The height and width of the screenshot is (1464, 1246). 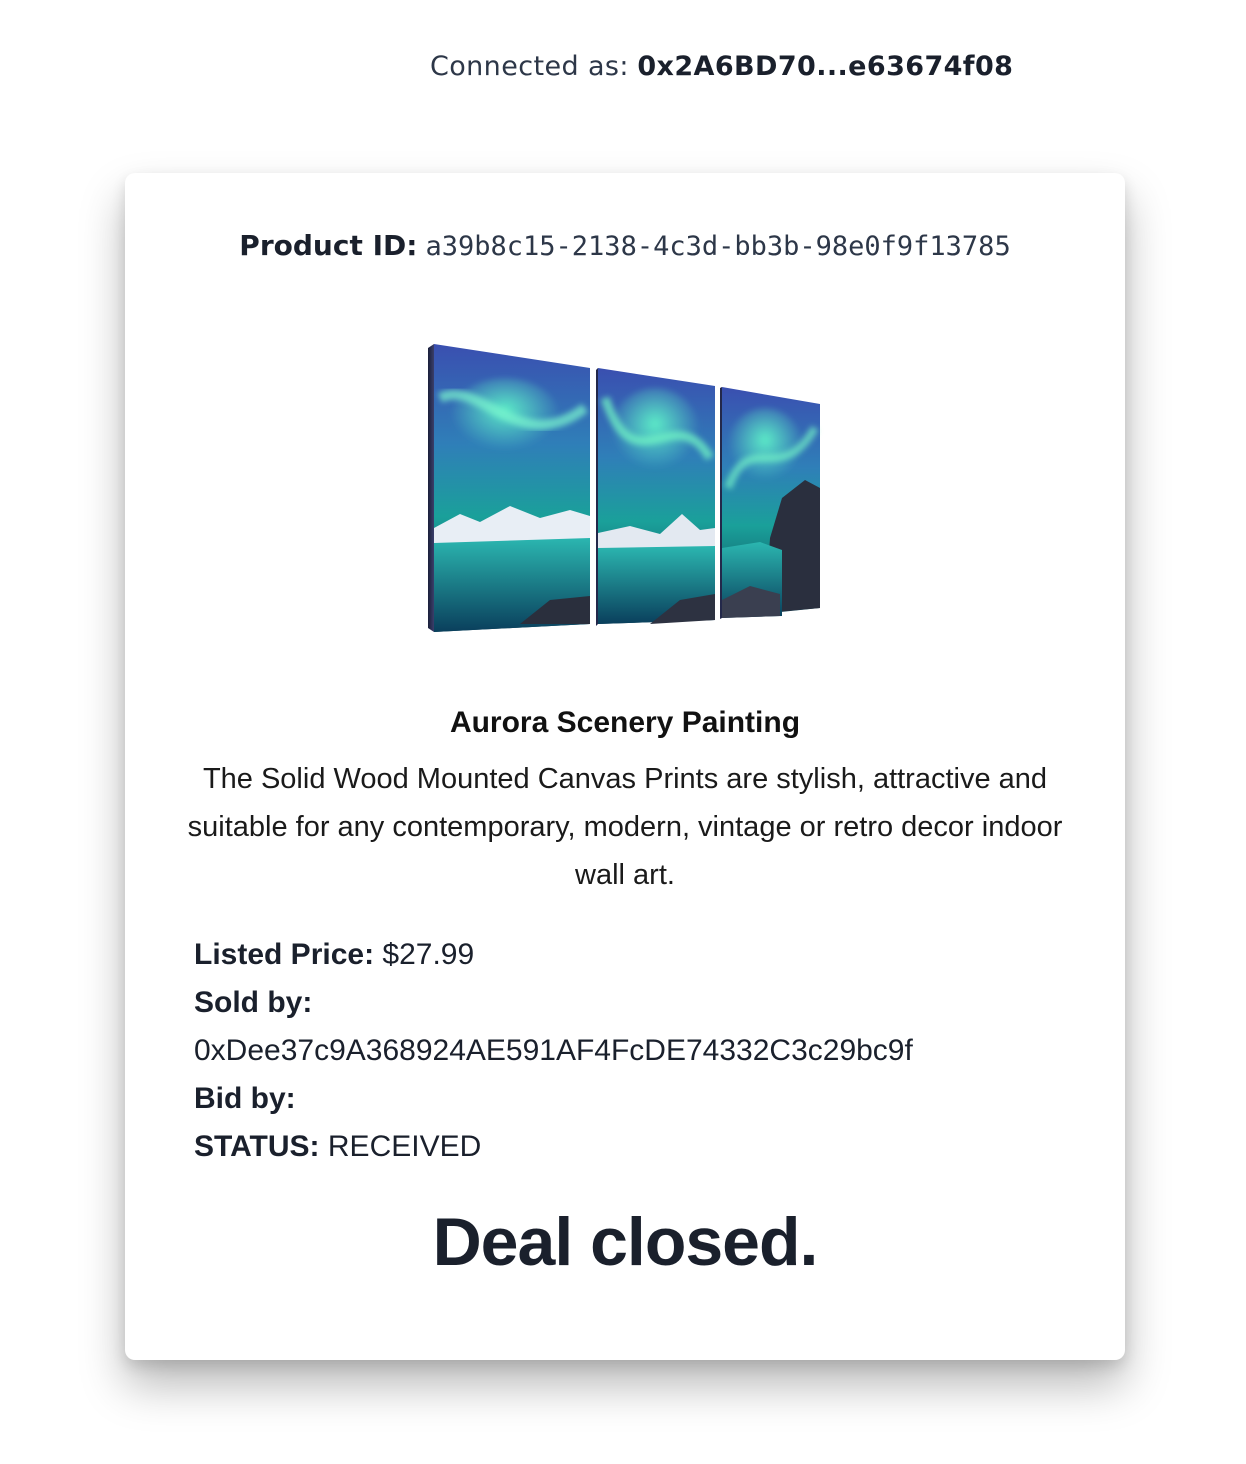 What do you see at coordinates (284, 954) in the screenshot?
I see `listed-price-label: Listed Price:` at bounding box center [284, 954].